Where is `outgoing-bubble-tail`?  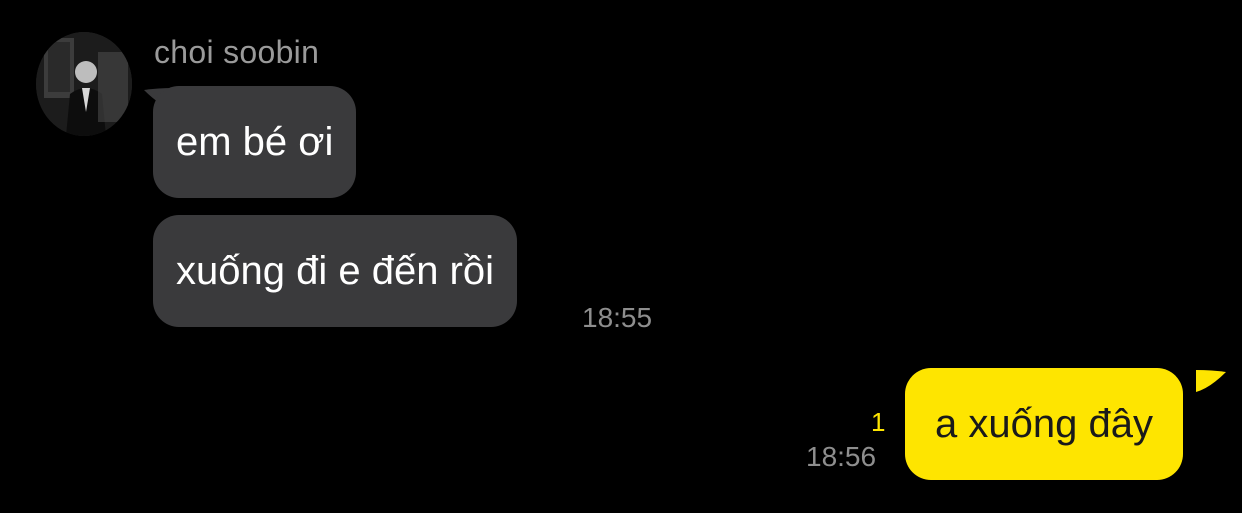 outgoing-bubble-tail is located at coordinates (1211, 381).